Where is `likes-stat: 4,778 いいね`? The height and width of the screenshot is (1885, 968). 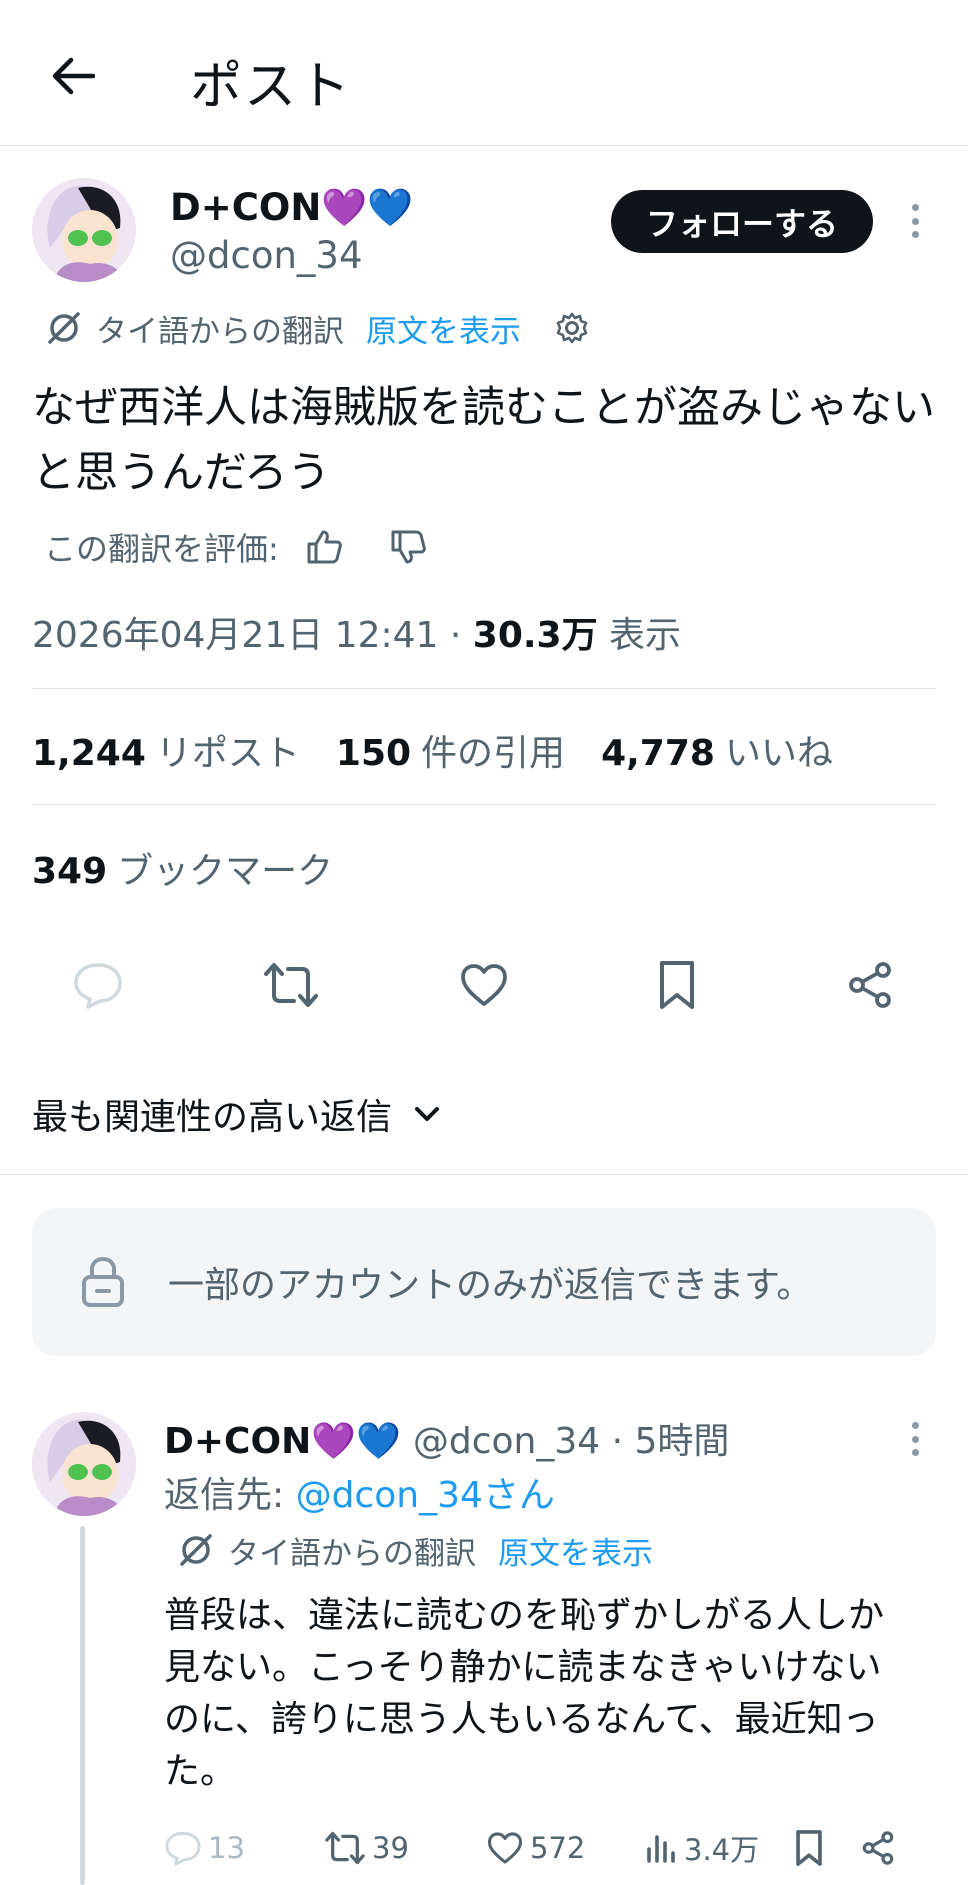
likes-stat: 4,778 いいね is located at coordinates (717, 750).